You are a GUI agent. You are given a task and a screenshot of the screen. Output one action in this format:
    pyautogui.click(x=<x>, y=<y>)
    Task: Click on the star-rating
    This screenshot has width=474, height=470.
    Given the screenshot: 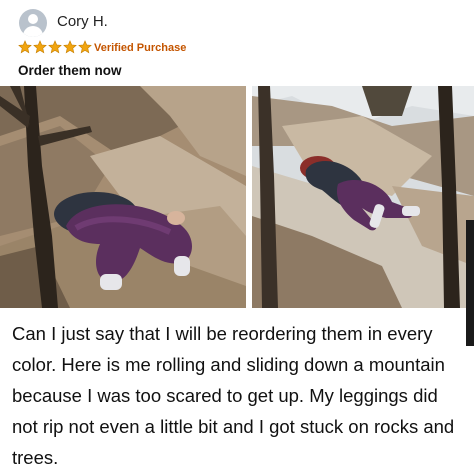 What is the action you would take?
    pyautogui.click(x=55, y=48)
    